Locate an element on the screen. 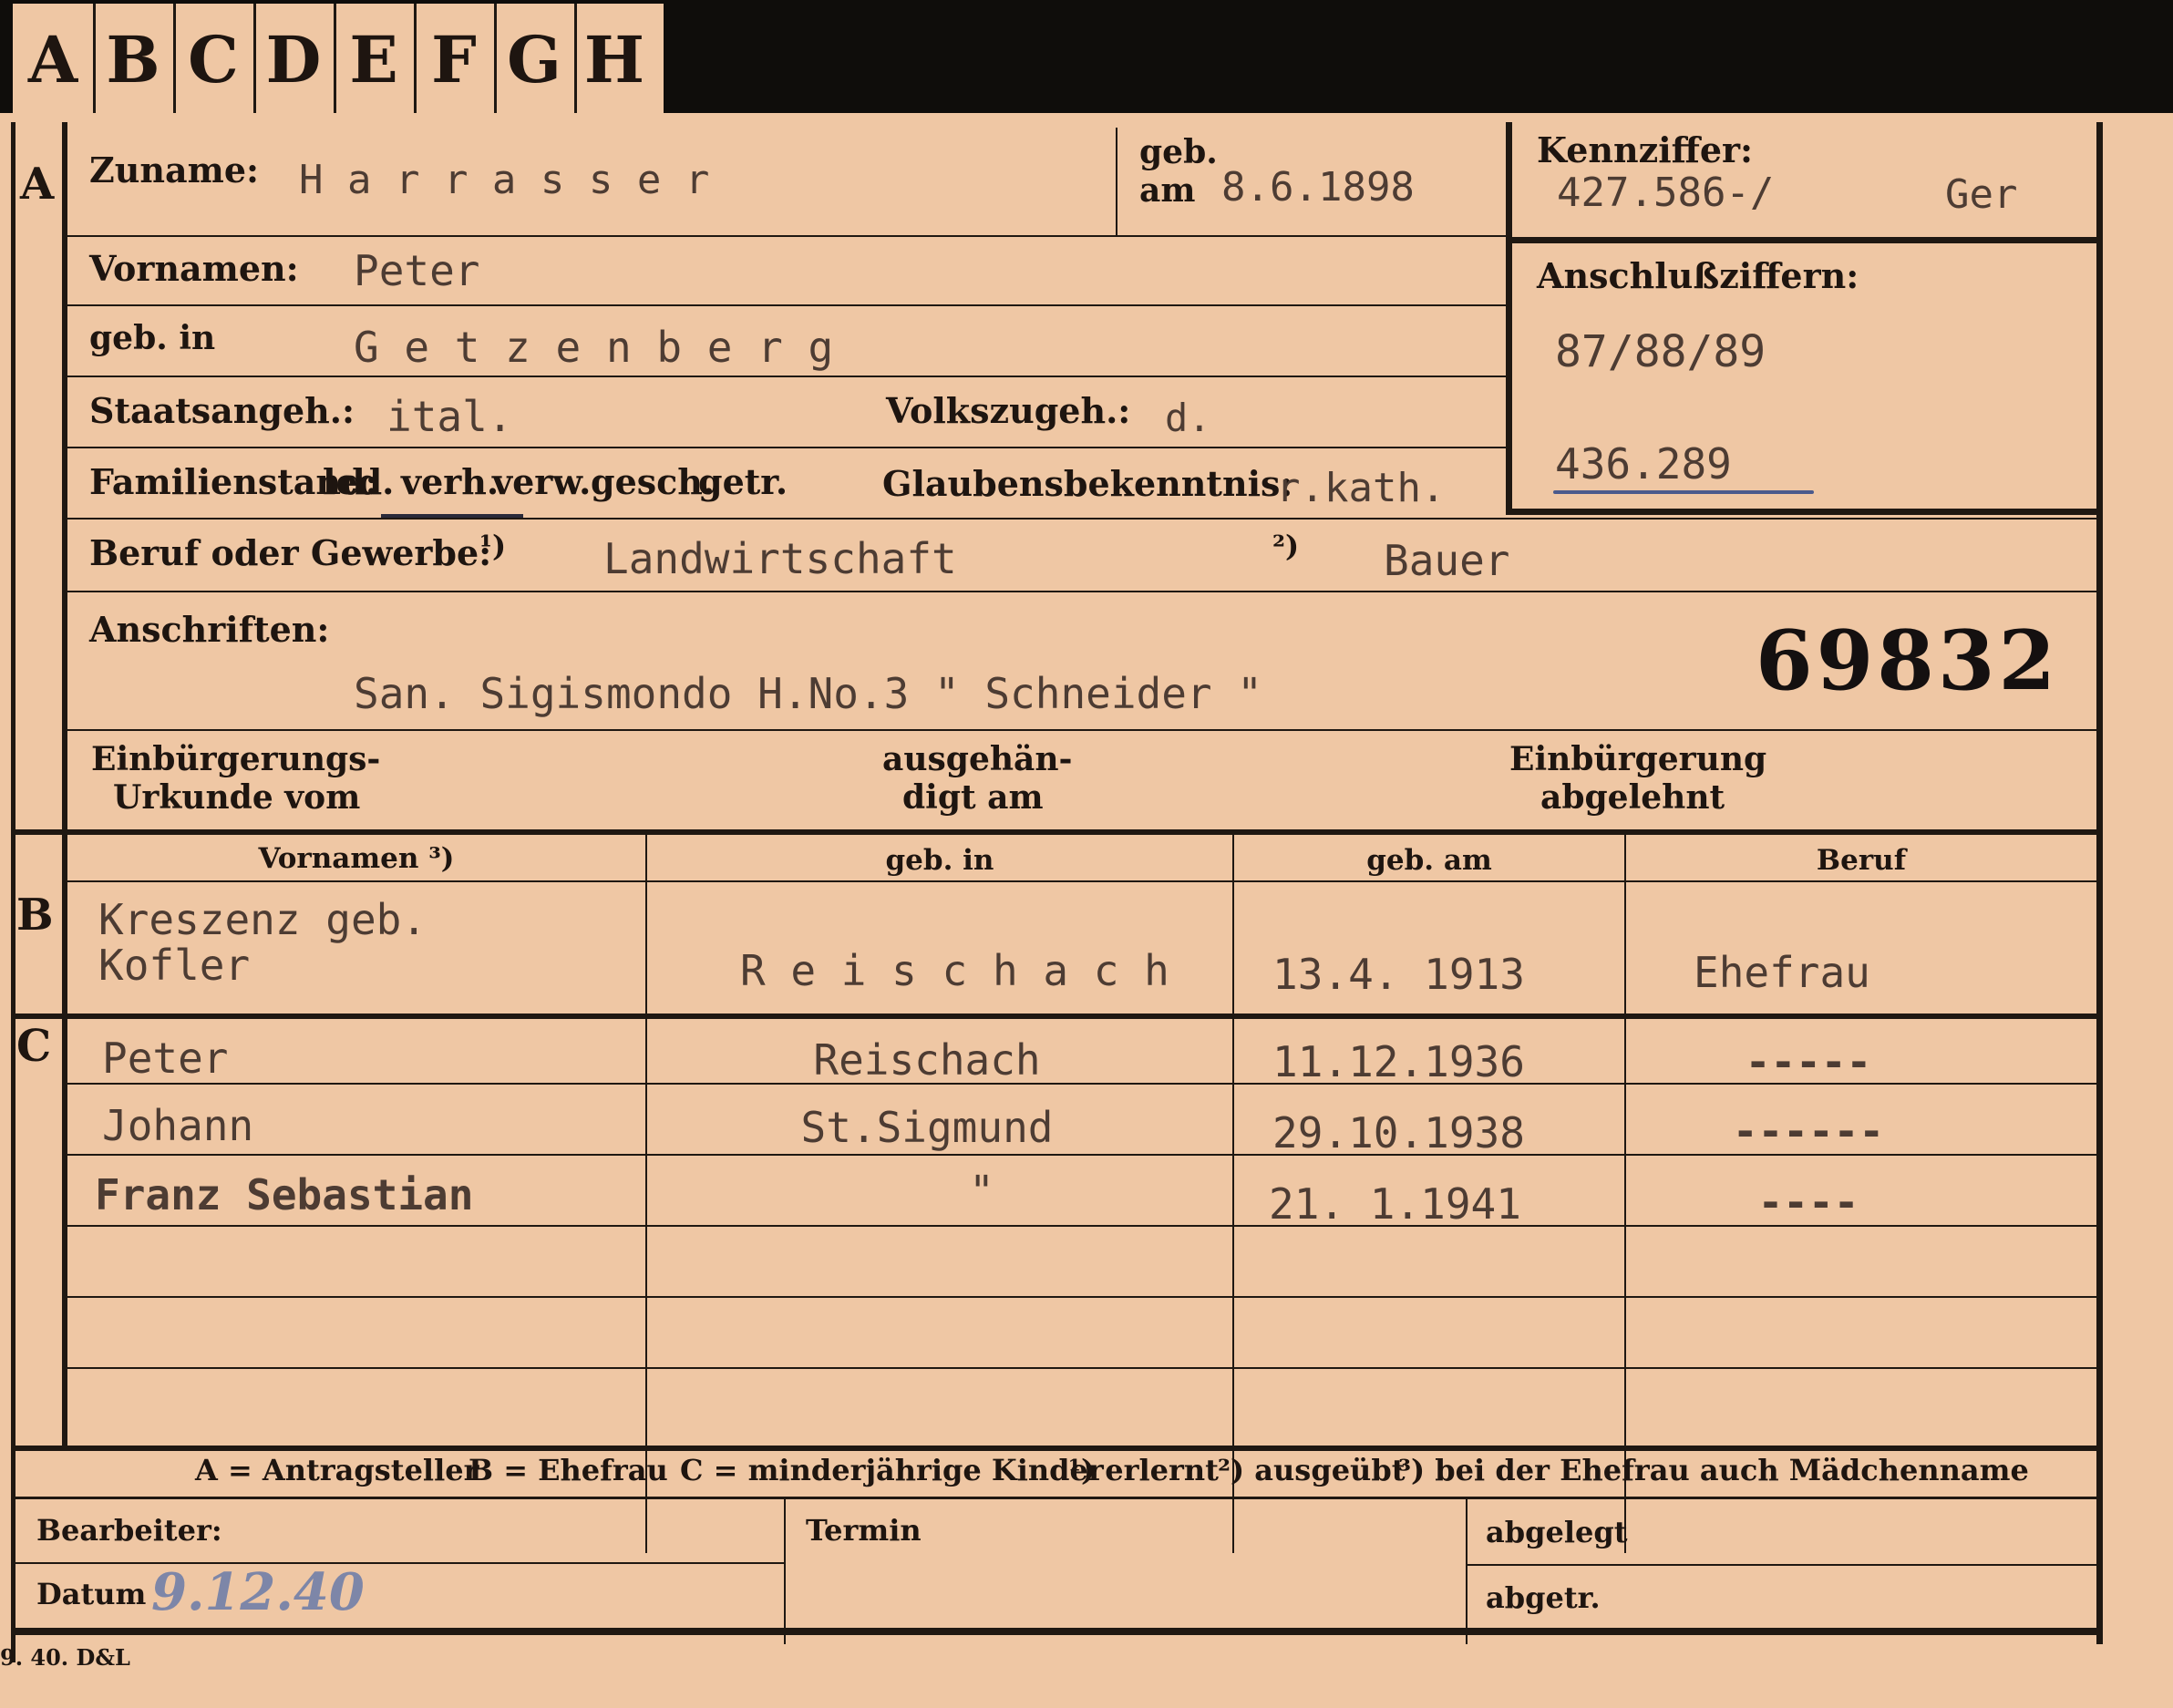 This screenshot has width=2173, height=1708. abgelehnt-label-1: Einbürgerung is located at coordinates (1638, 759).